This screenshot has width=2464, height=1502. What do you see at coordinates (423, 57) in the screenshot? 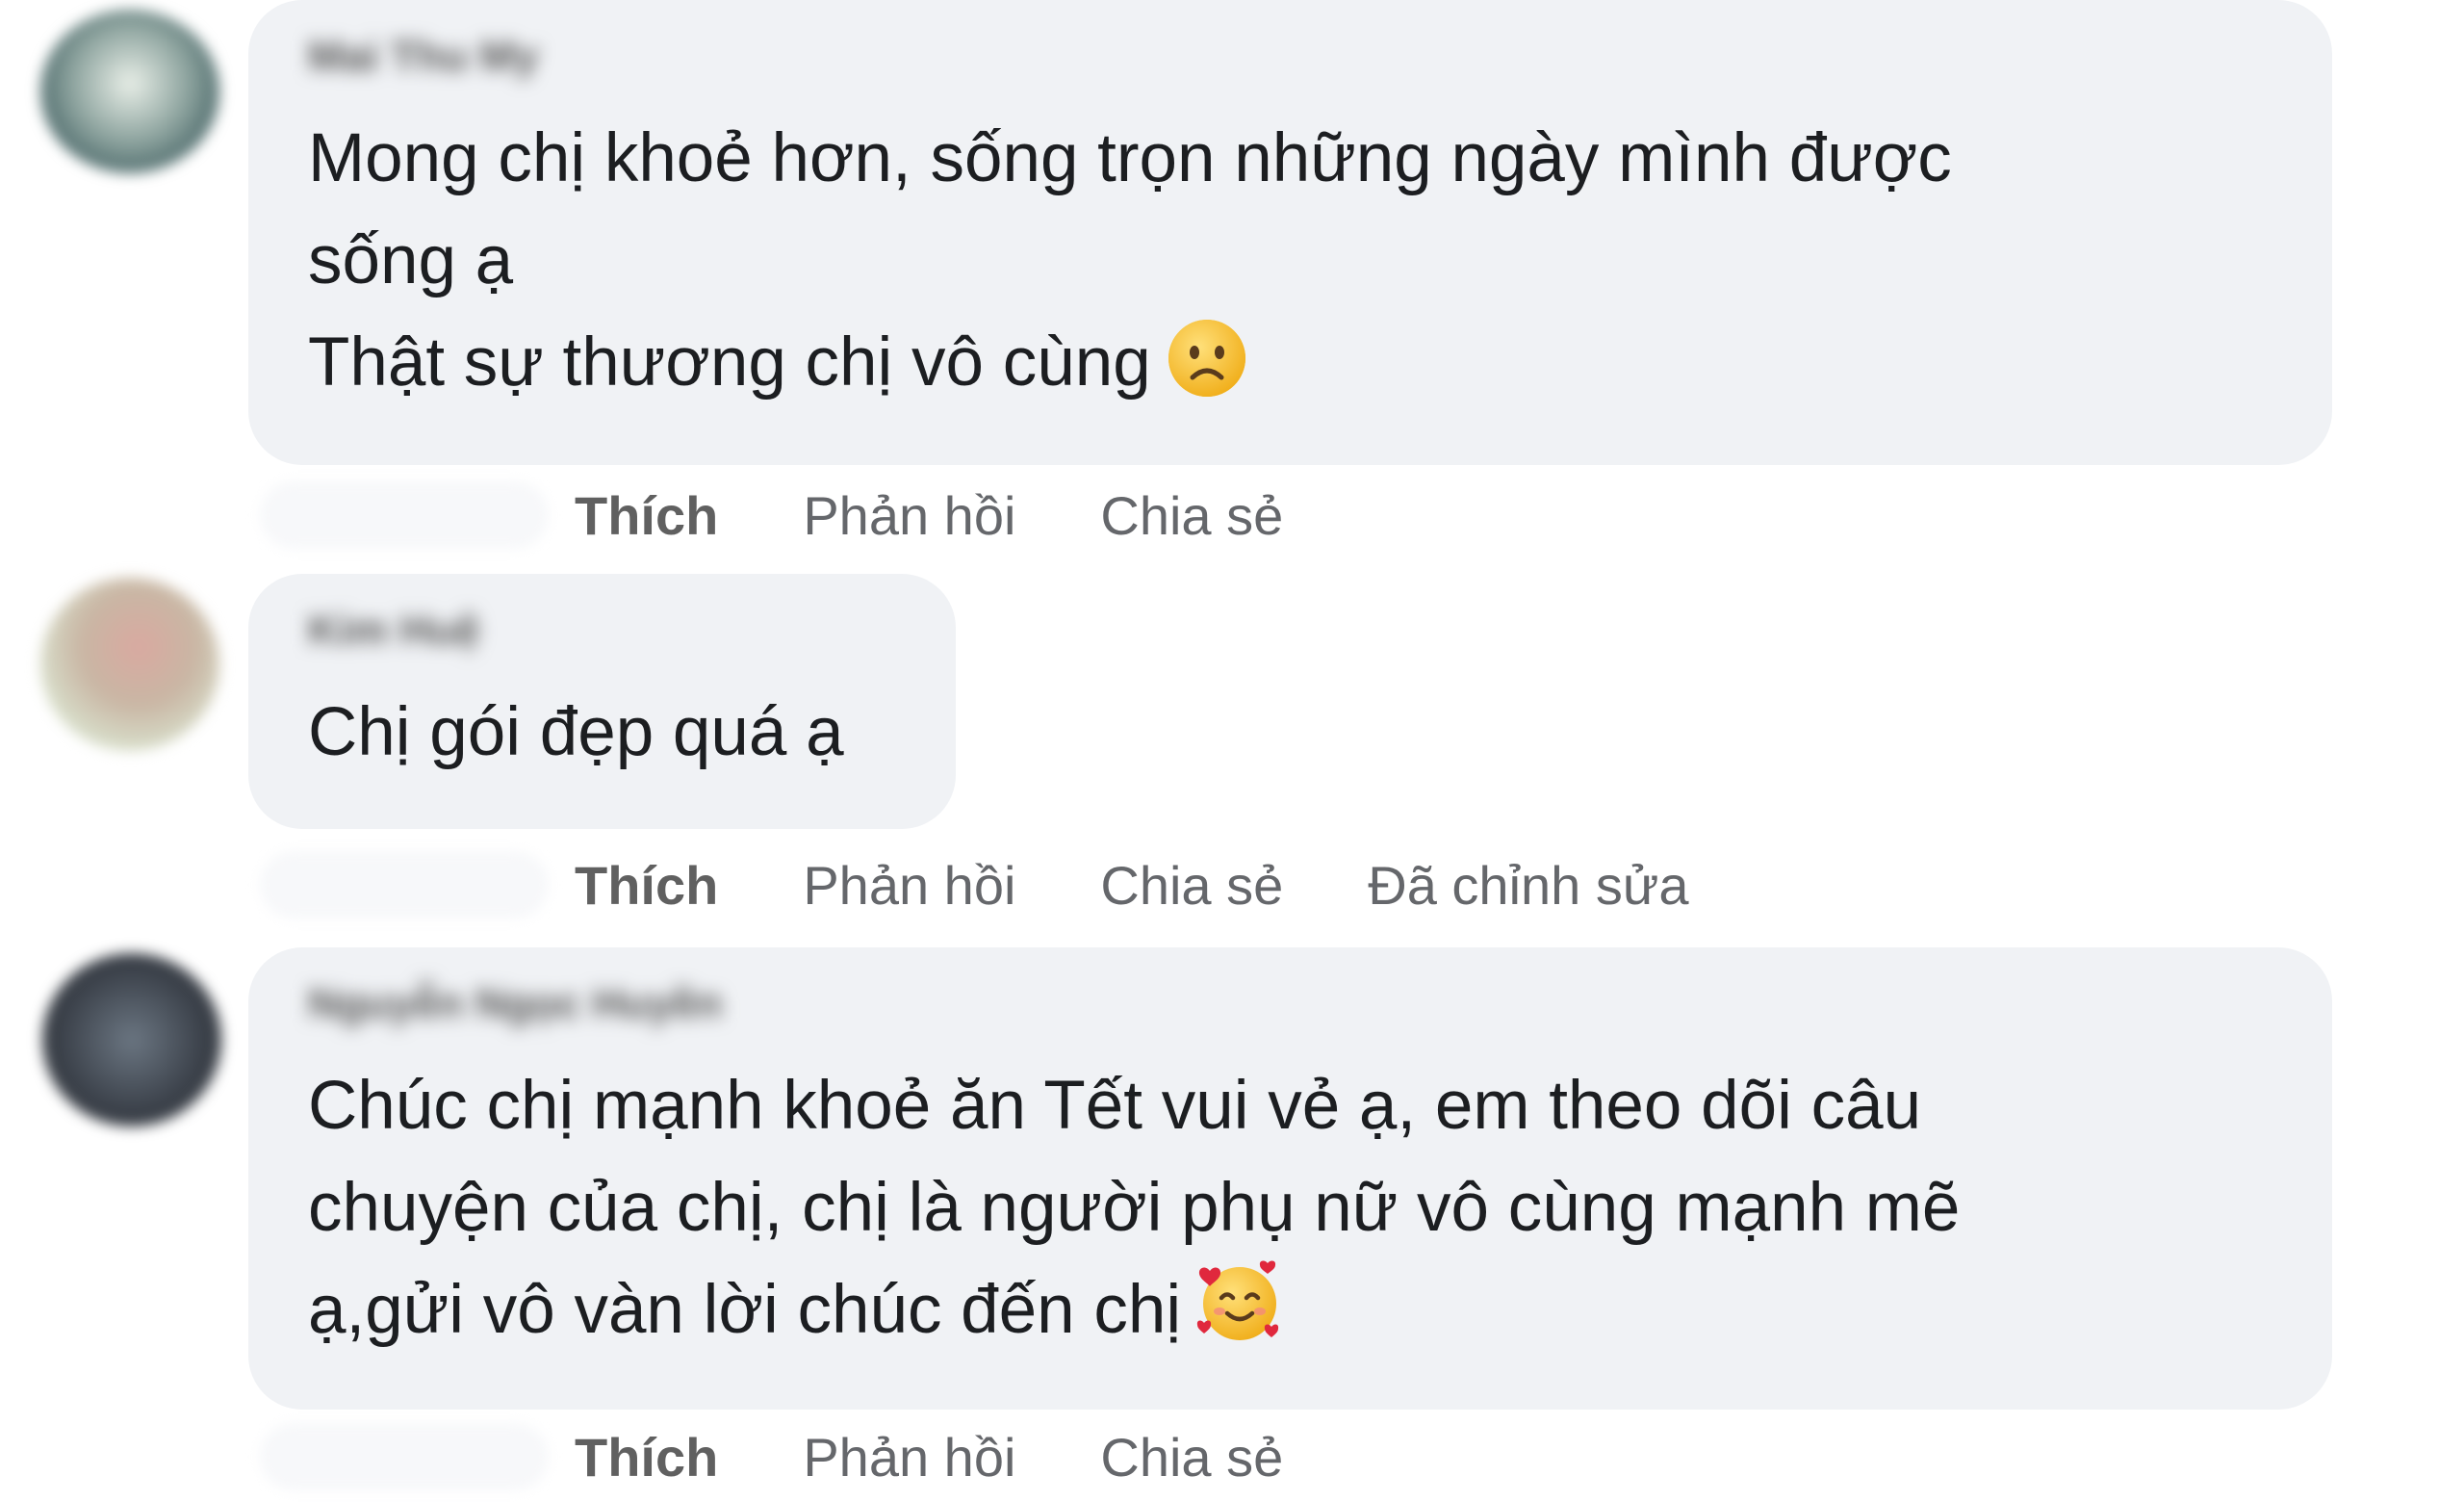
I see `author-name: Mai Thu My` at bounding box center [423, 57].